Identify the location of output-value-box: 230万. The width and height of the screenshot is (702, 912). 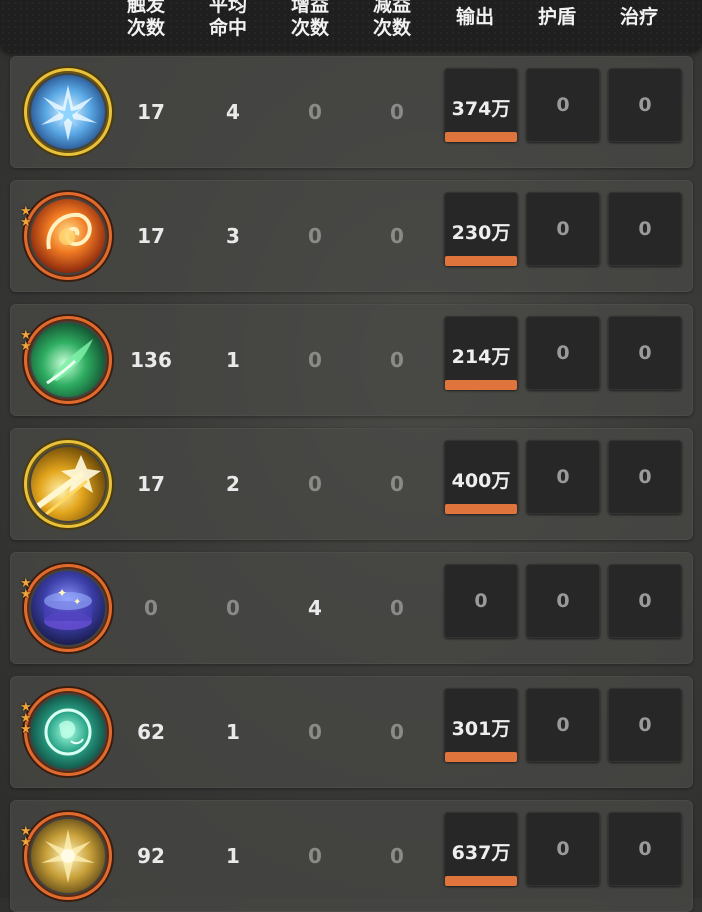
(481, 229).